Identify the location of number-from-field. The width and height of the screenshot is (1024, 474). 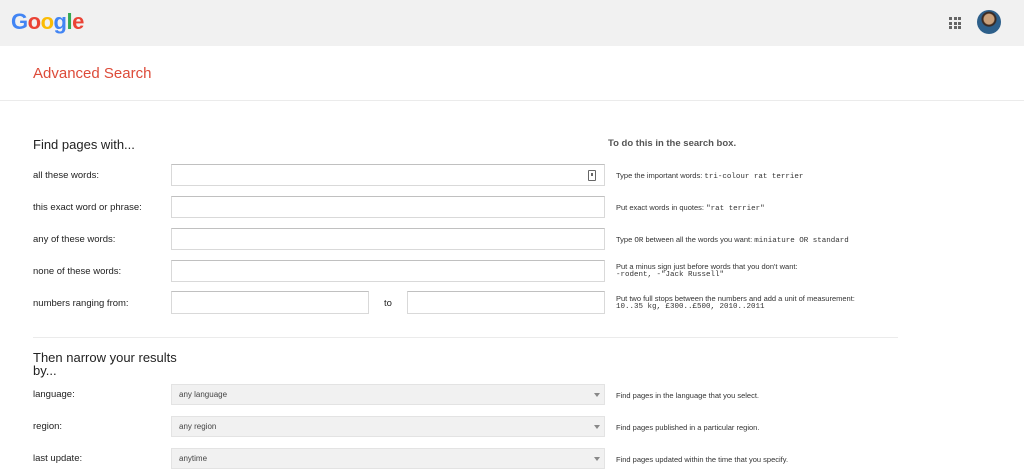
(270, 302).